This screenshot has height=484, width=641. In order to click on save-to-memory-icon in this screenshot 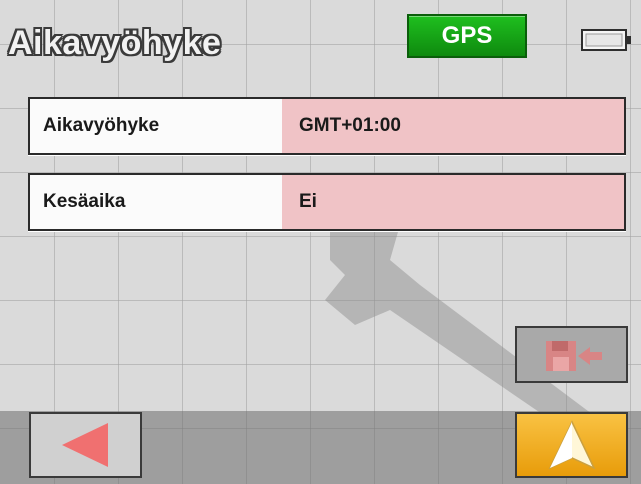, I will do `click(573, 355)`.